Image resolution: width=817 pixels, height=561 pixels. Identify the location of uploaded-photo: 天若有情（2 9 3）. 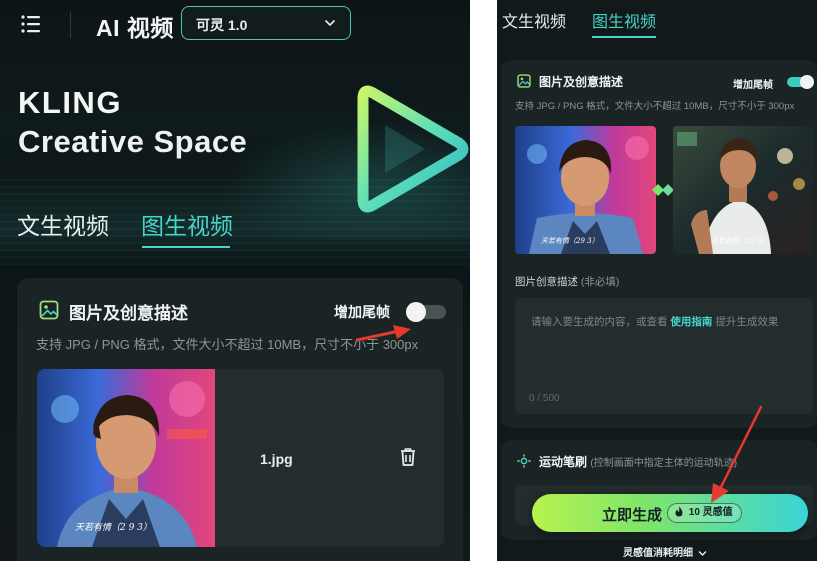
(126, 458).